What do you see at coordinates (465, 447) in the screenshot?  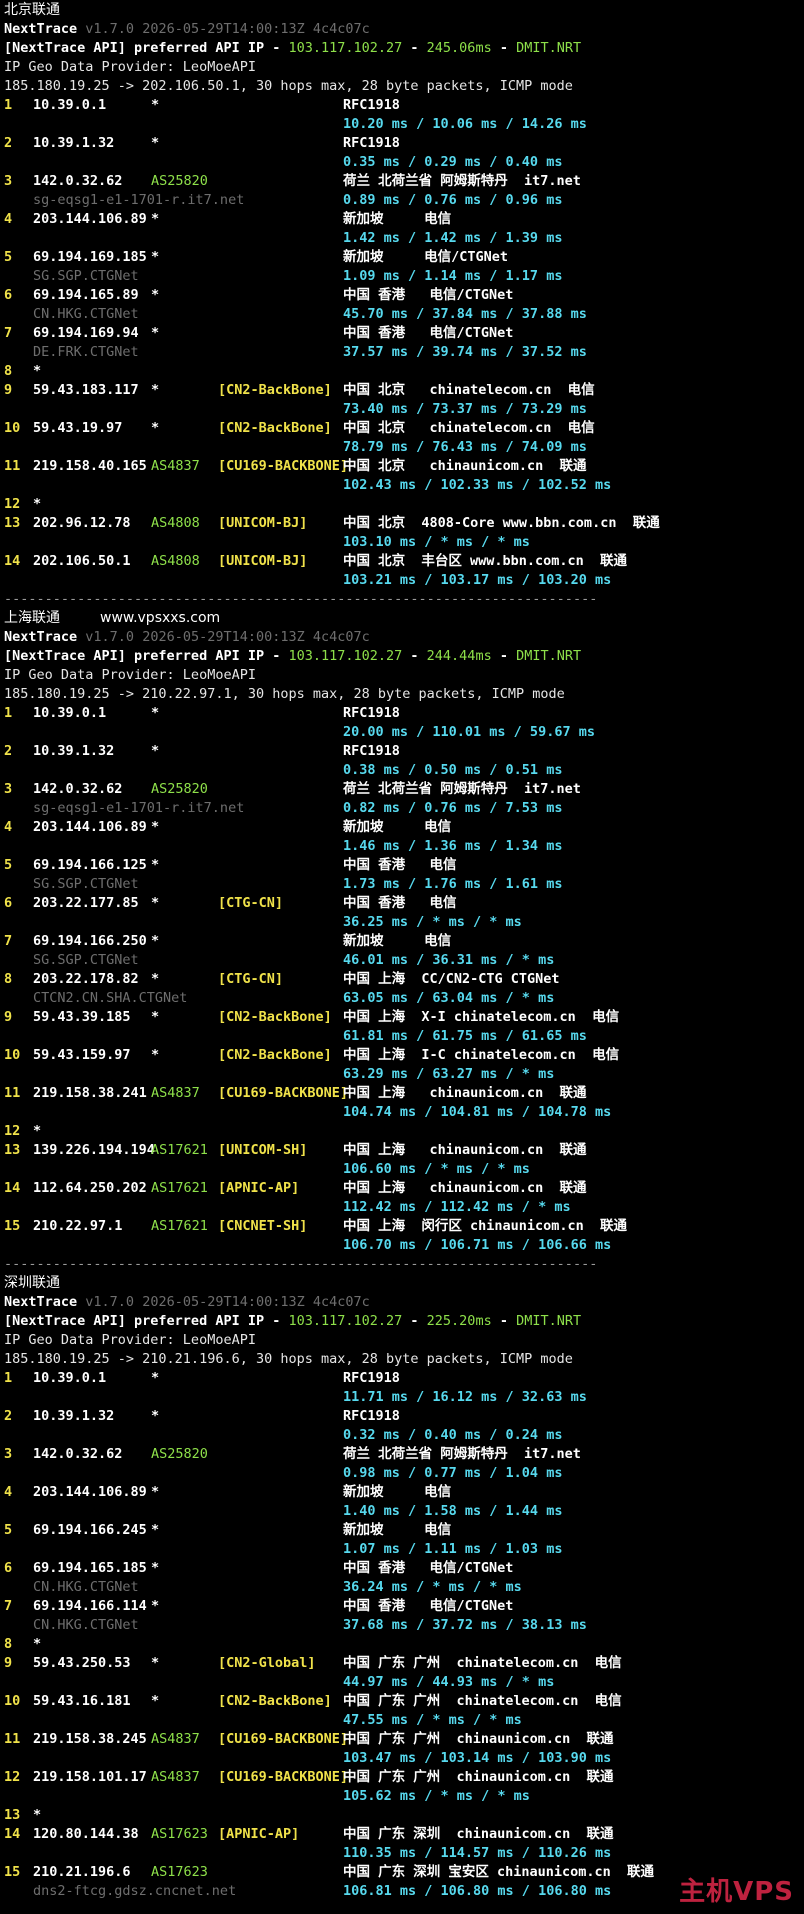 I see `hop-latency: 78.79 ms / 76.43 ms / 74.09 ms` at bounding box center [465, 447].